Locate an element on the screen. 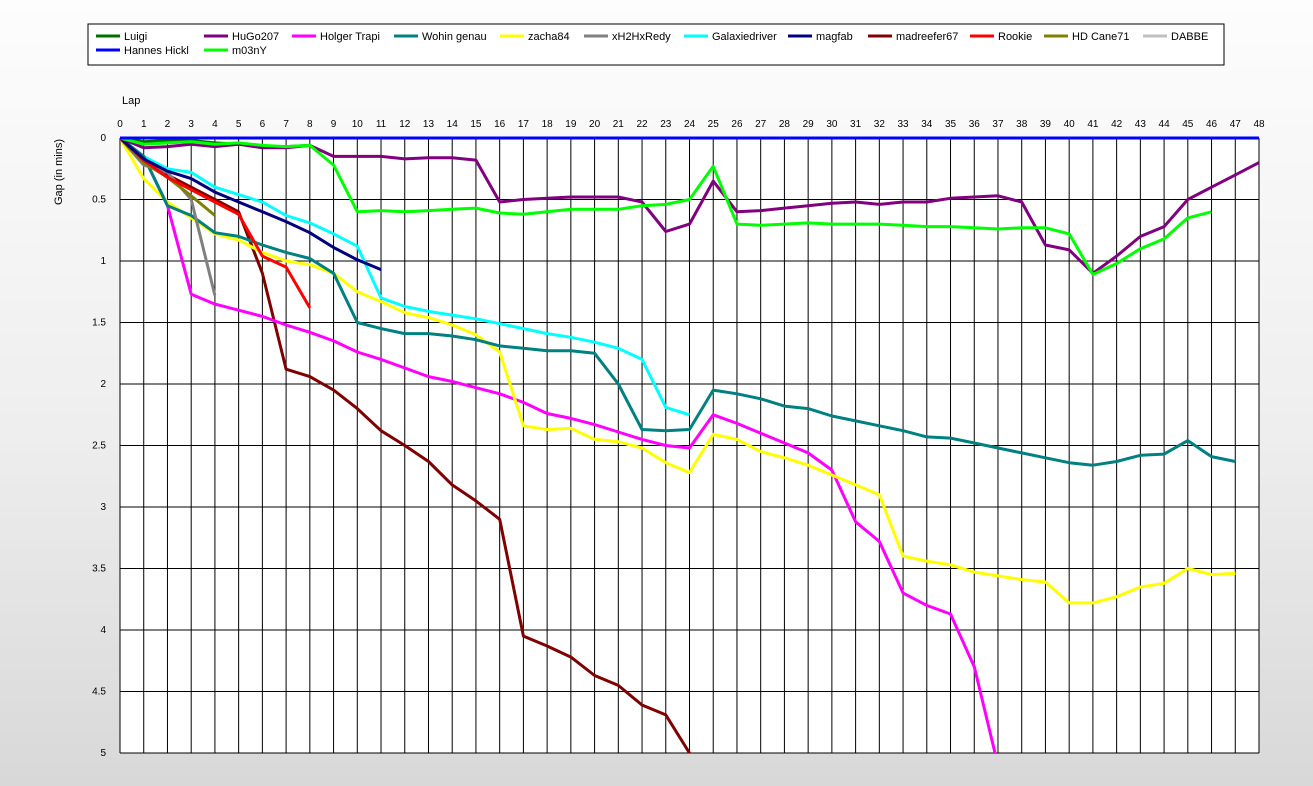  x-tick-label: 23 is located at coordinates (666, 124).